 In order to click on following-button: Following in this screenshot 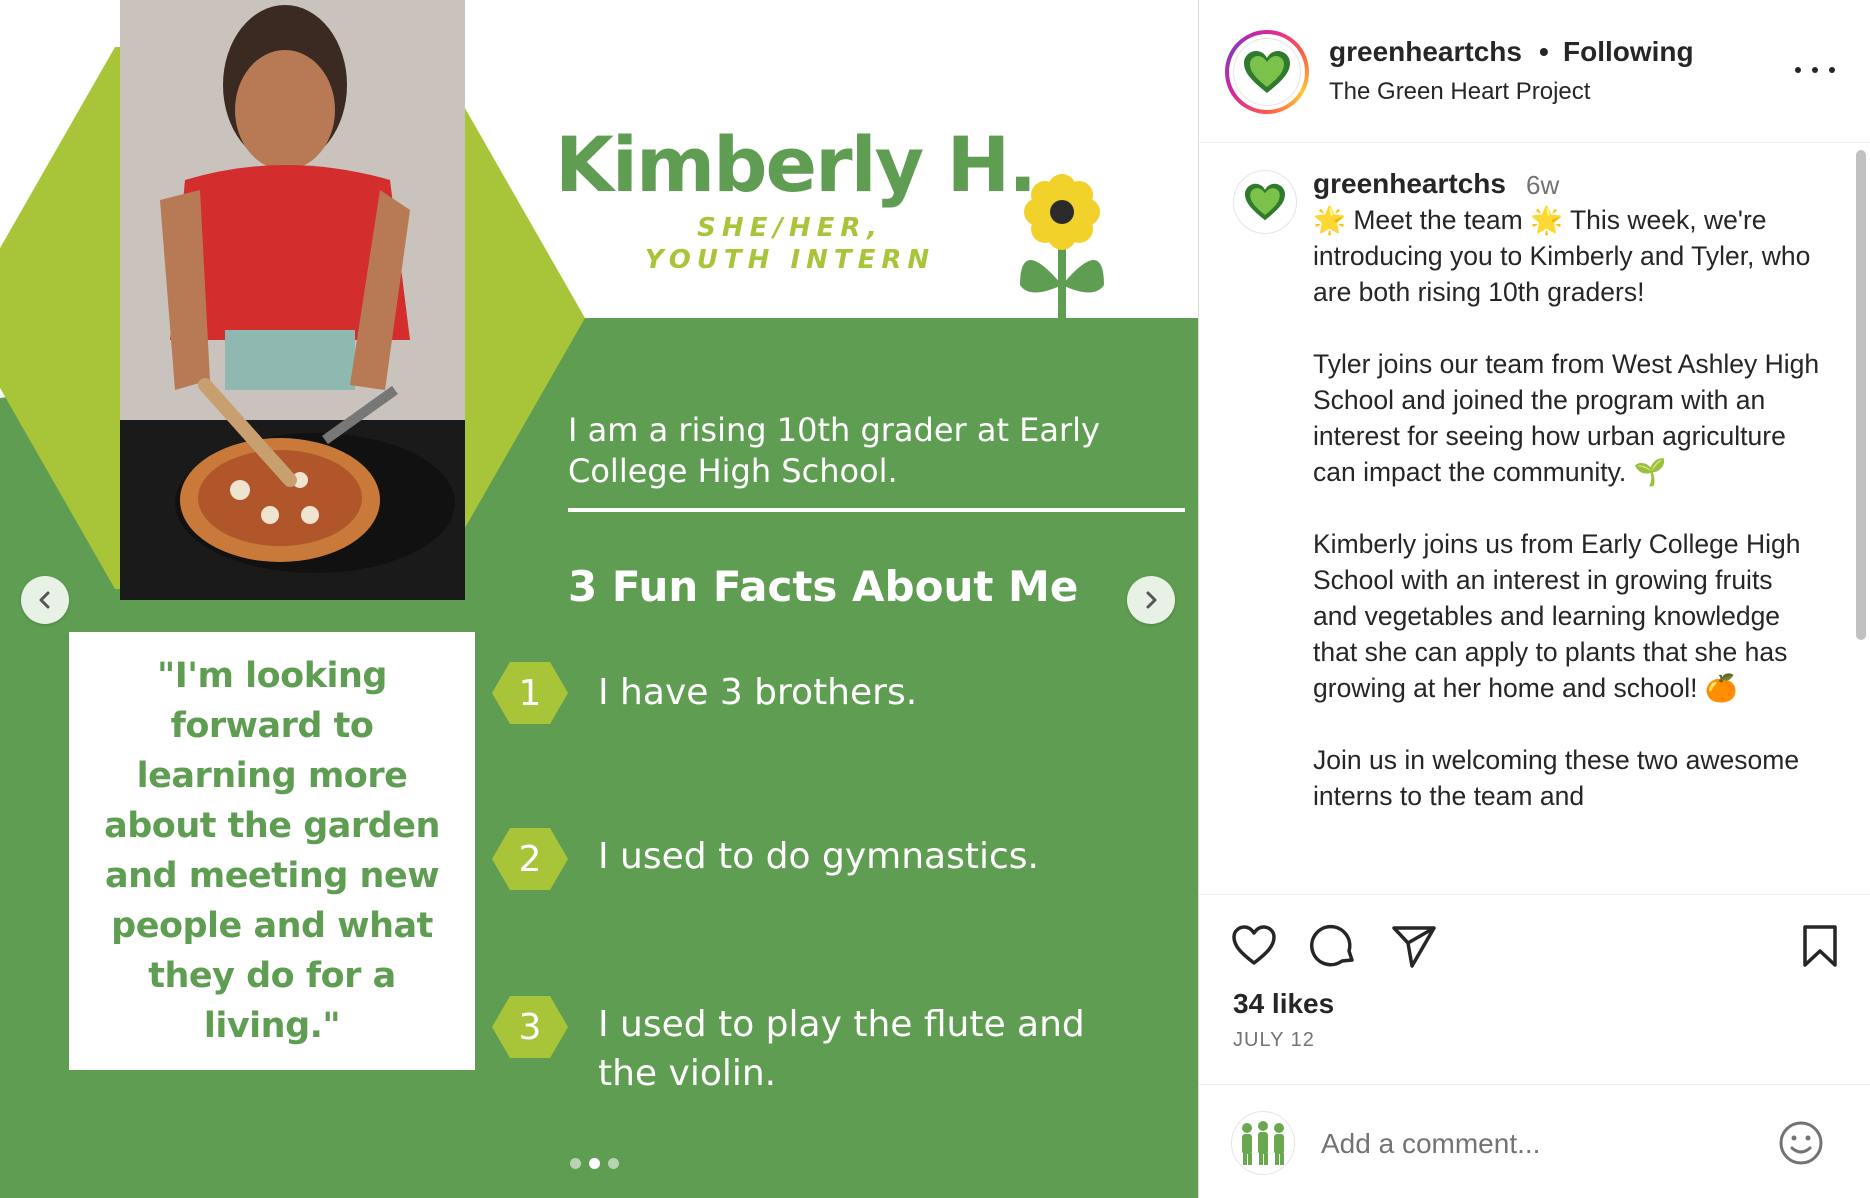, I will do `click(1628, 52)`.